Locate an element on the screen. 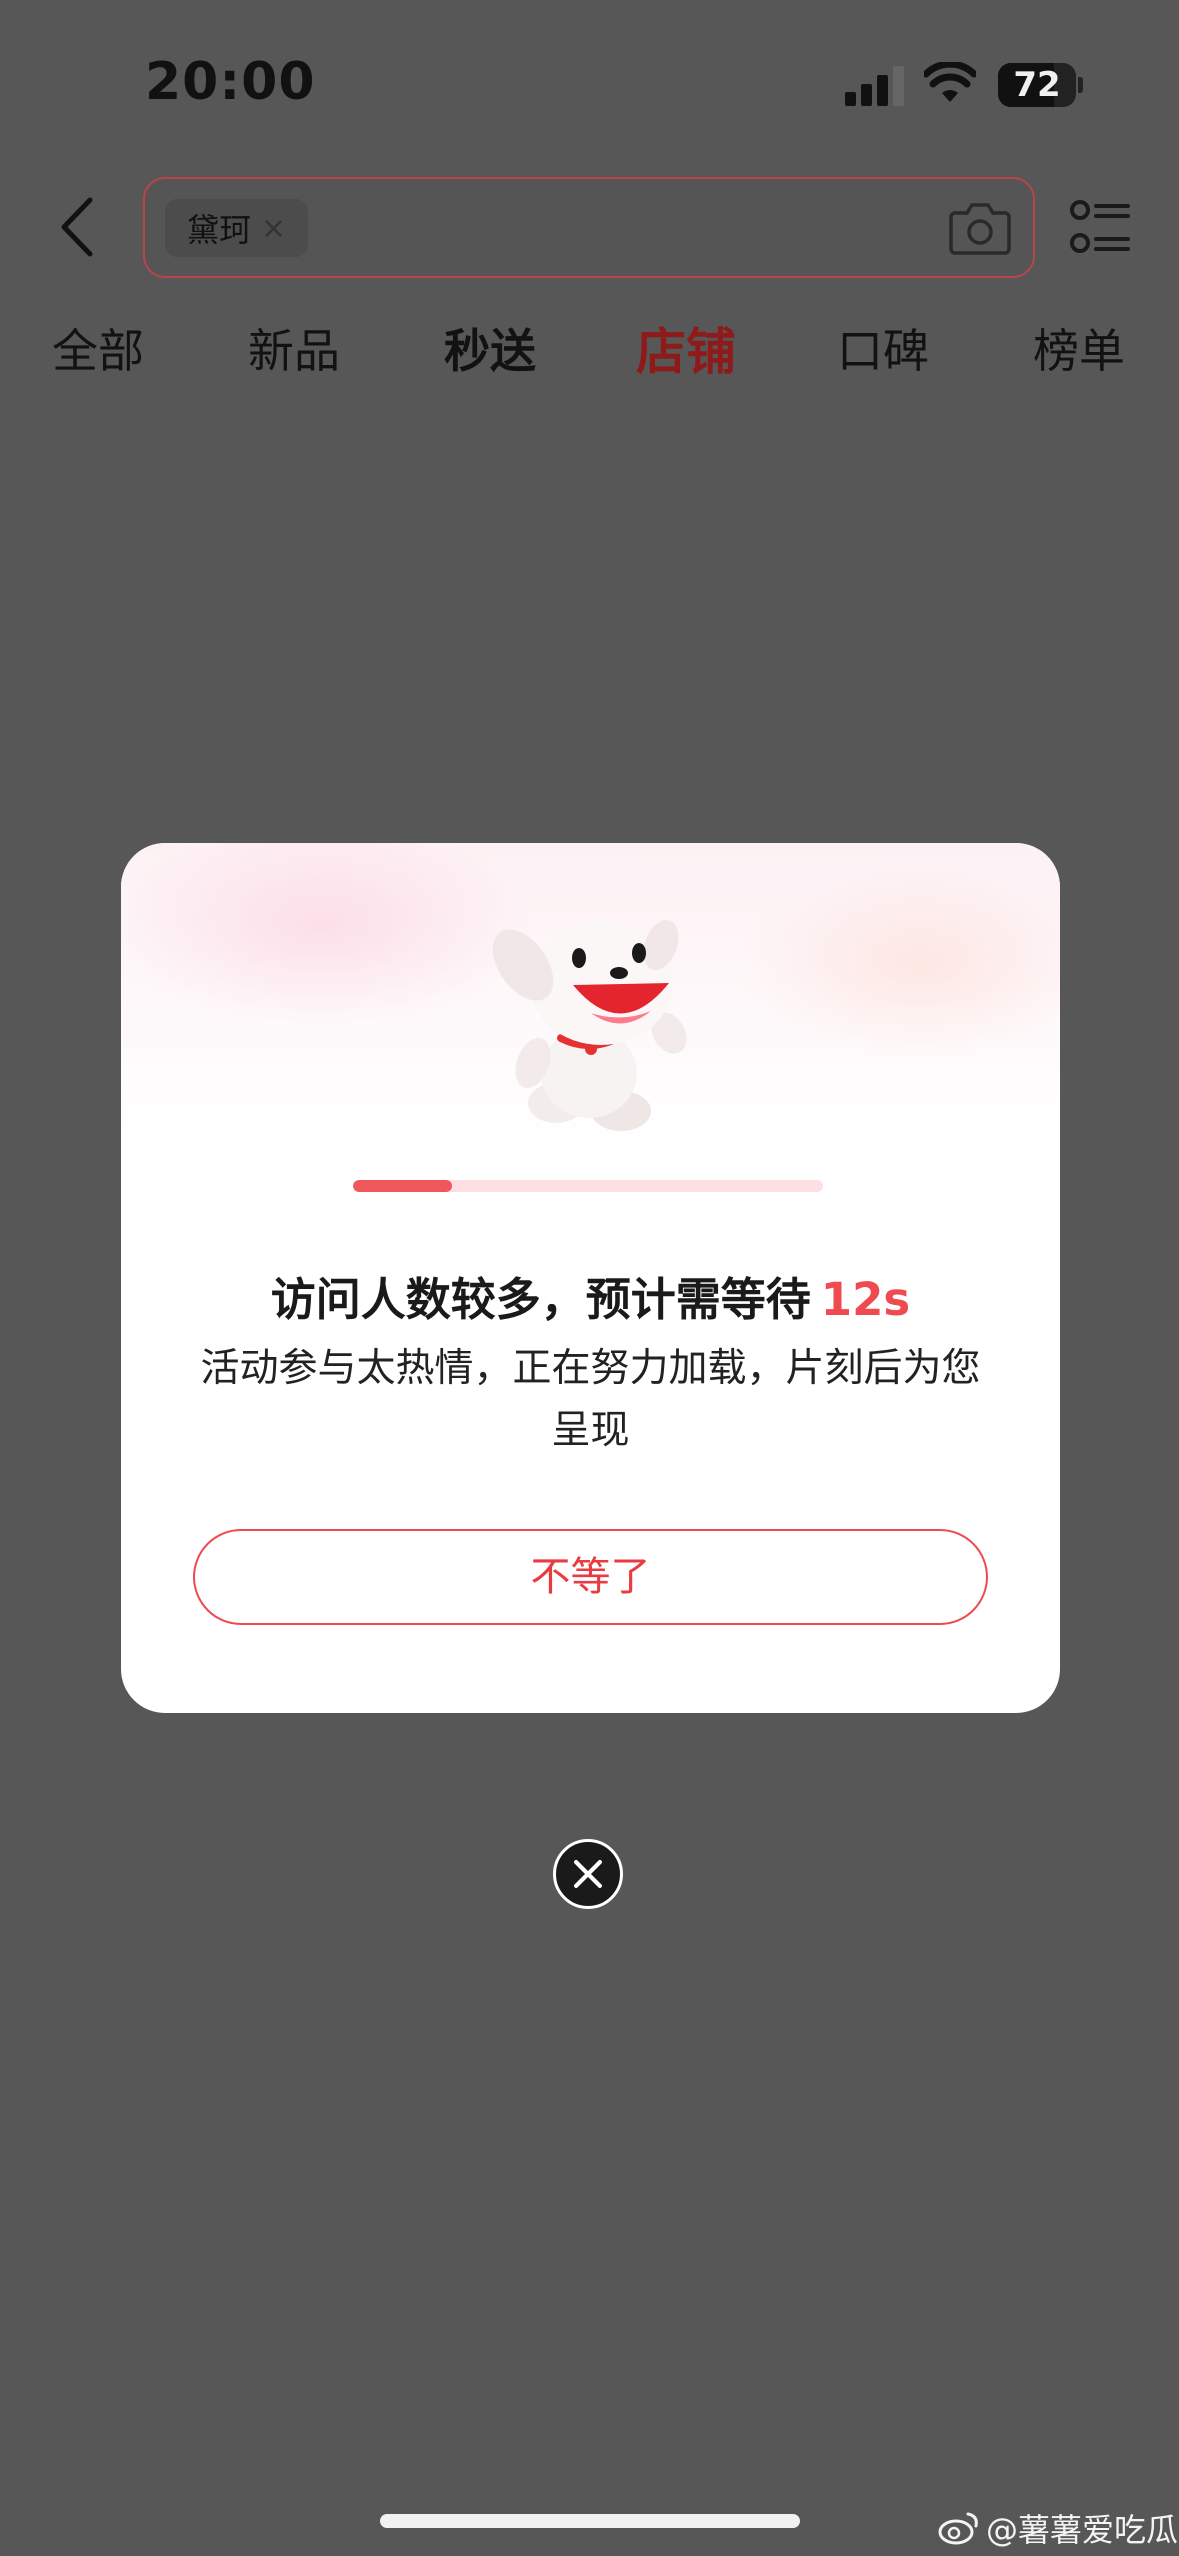 Image resolution: width=1179 pixels, height=2556 pixels. modal-title-text: 访问人数较多，预计需等待 is located at coordinates (540, 1299).